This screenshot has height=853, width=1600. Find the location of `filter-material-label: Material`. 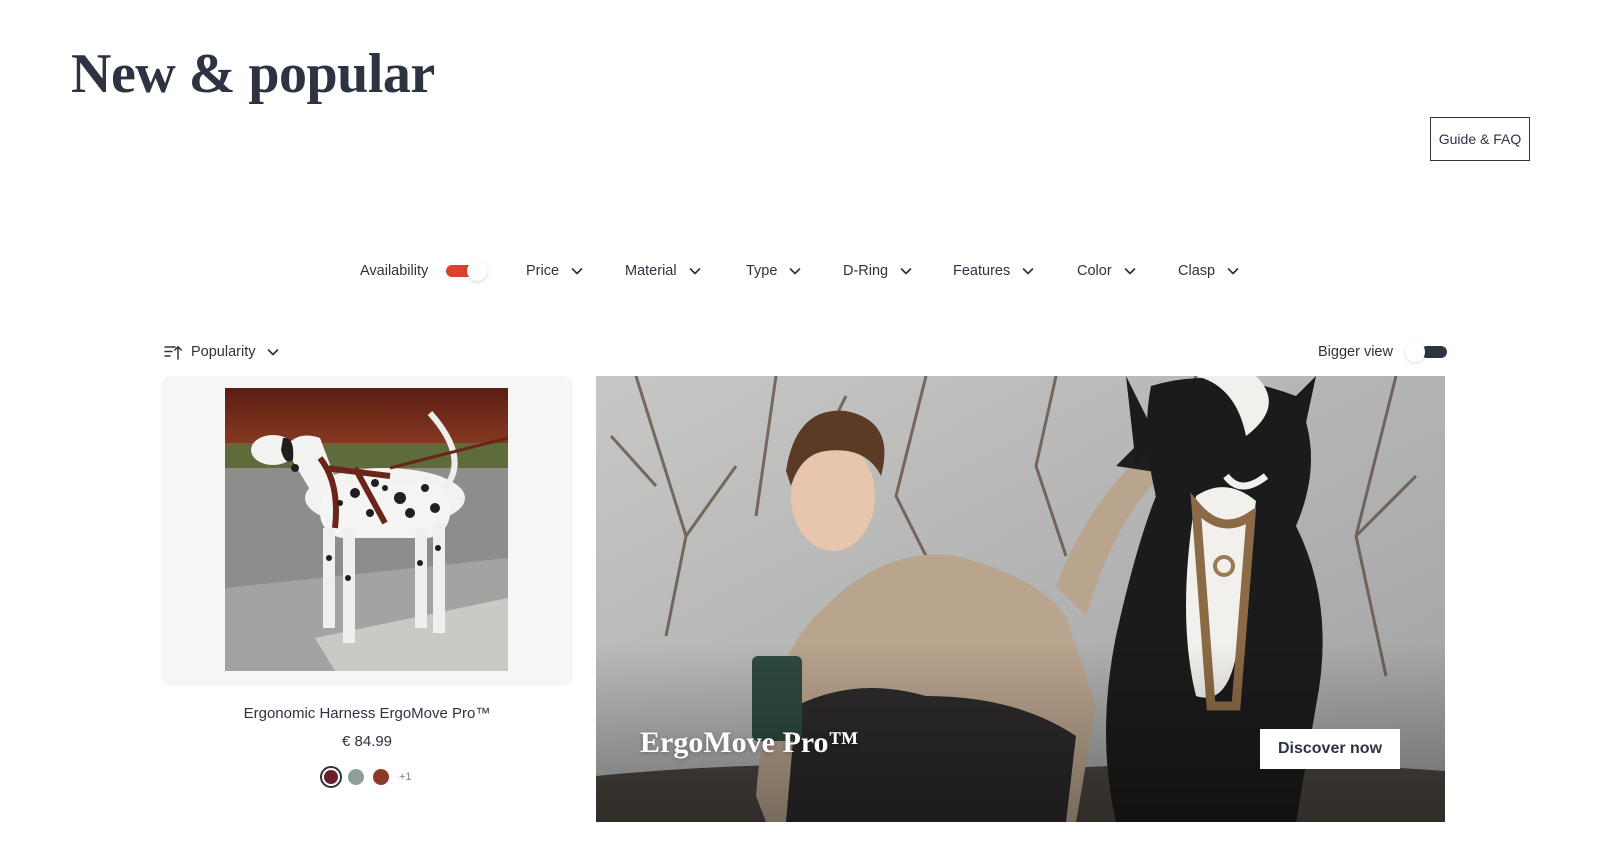

filter-material-label: Material is located at coordinates (651, 271).